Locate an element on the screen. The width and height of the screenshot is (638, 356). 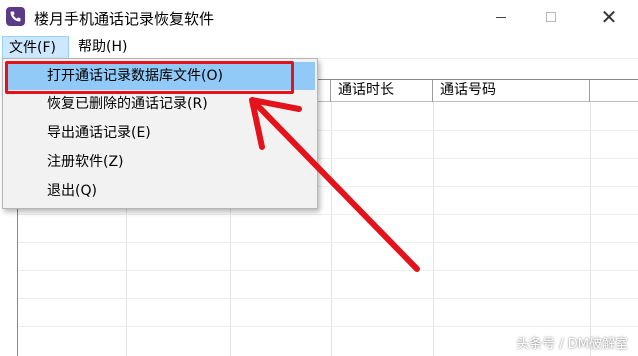
minimize-icon is located at coordinates (501, 17).